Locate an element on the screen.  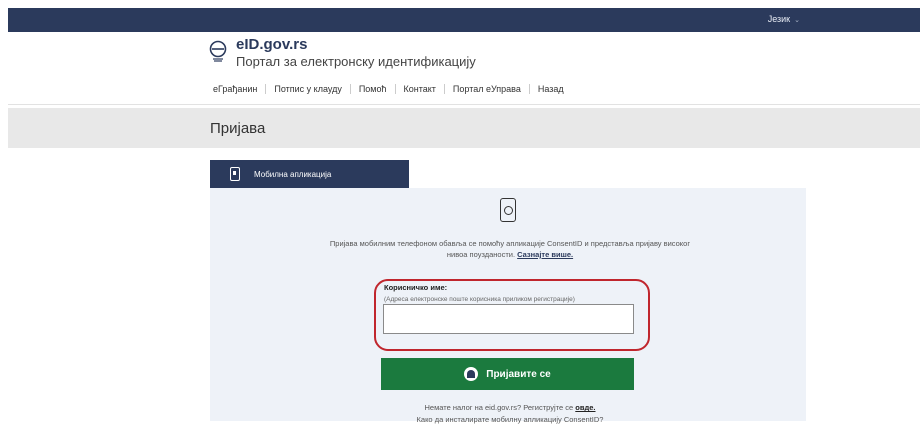
username-input is located at coordinates (508, 319).